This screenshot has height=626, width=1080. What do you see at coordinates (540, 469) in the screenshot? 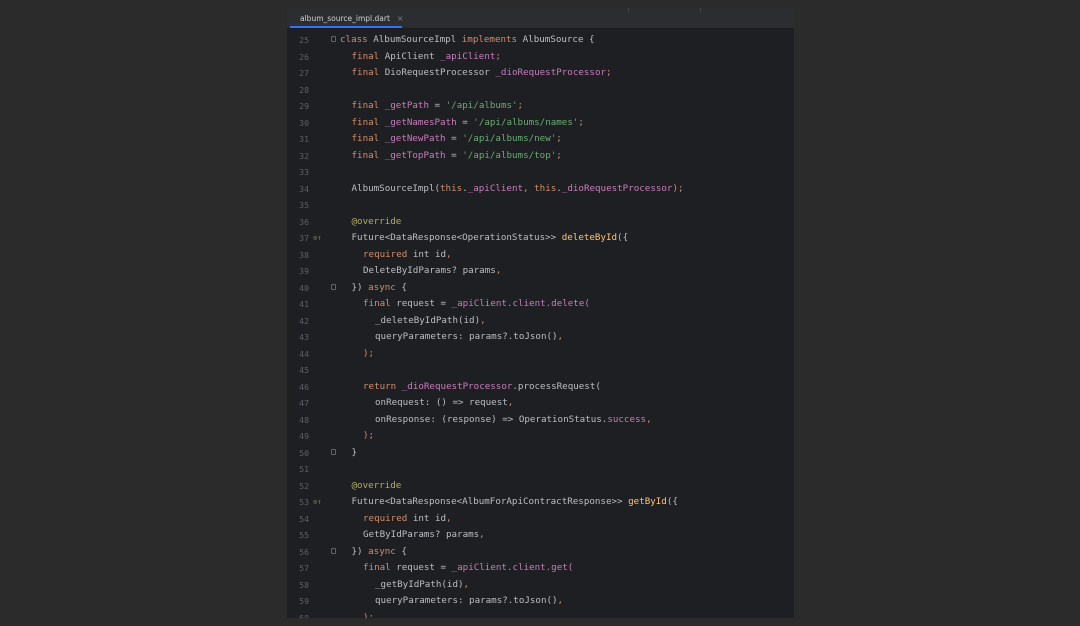
I see `code-line: 51` at bounding box center [540, 469].